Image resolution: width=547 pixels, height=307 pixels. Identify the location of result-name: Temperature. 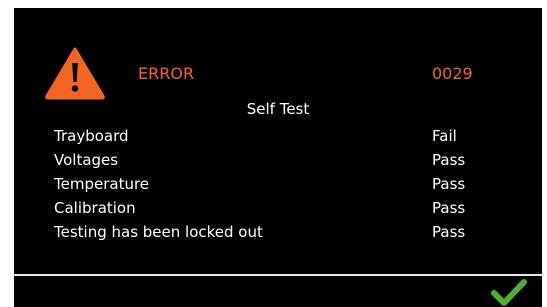
(102, 184).